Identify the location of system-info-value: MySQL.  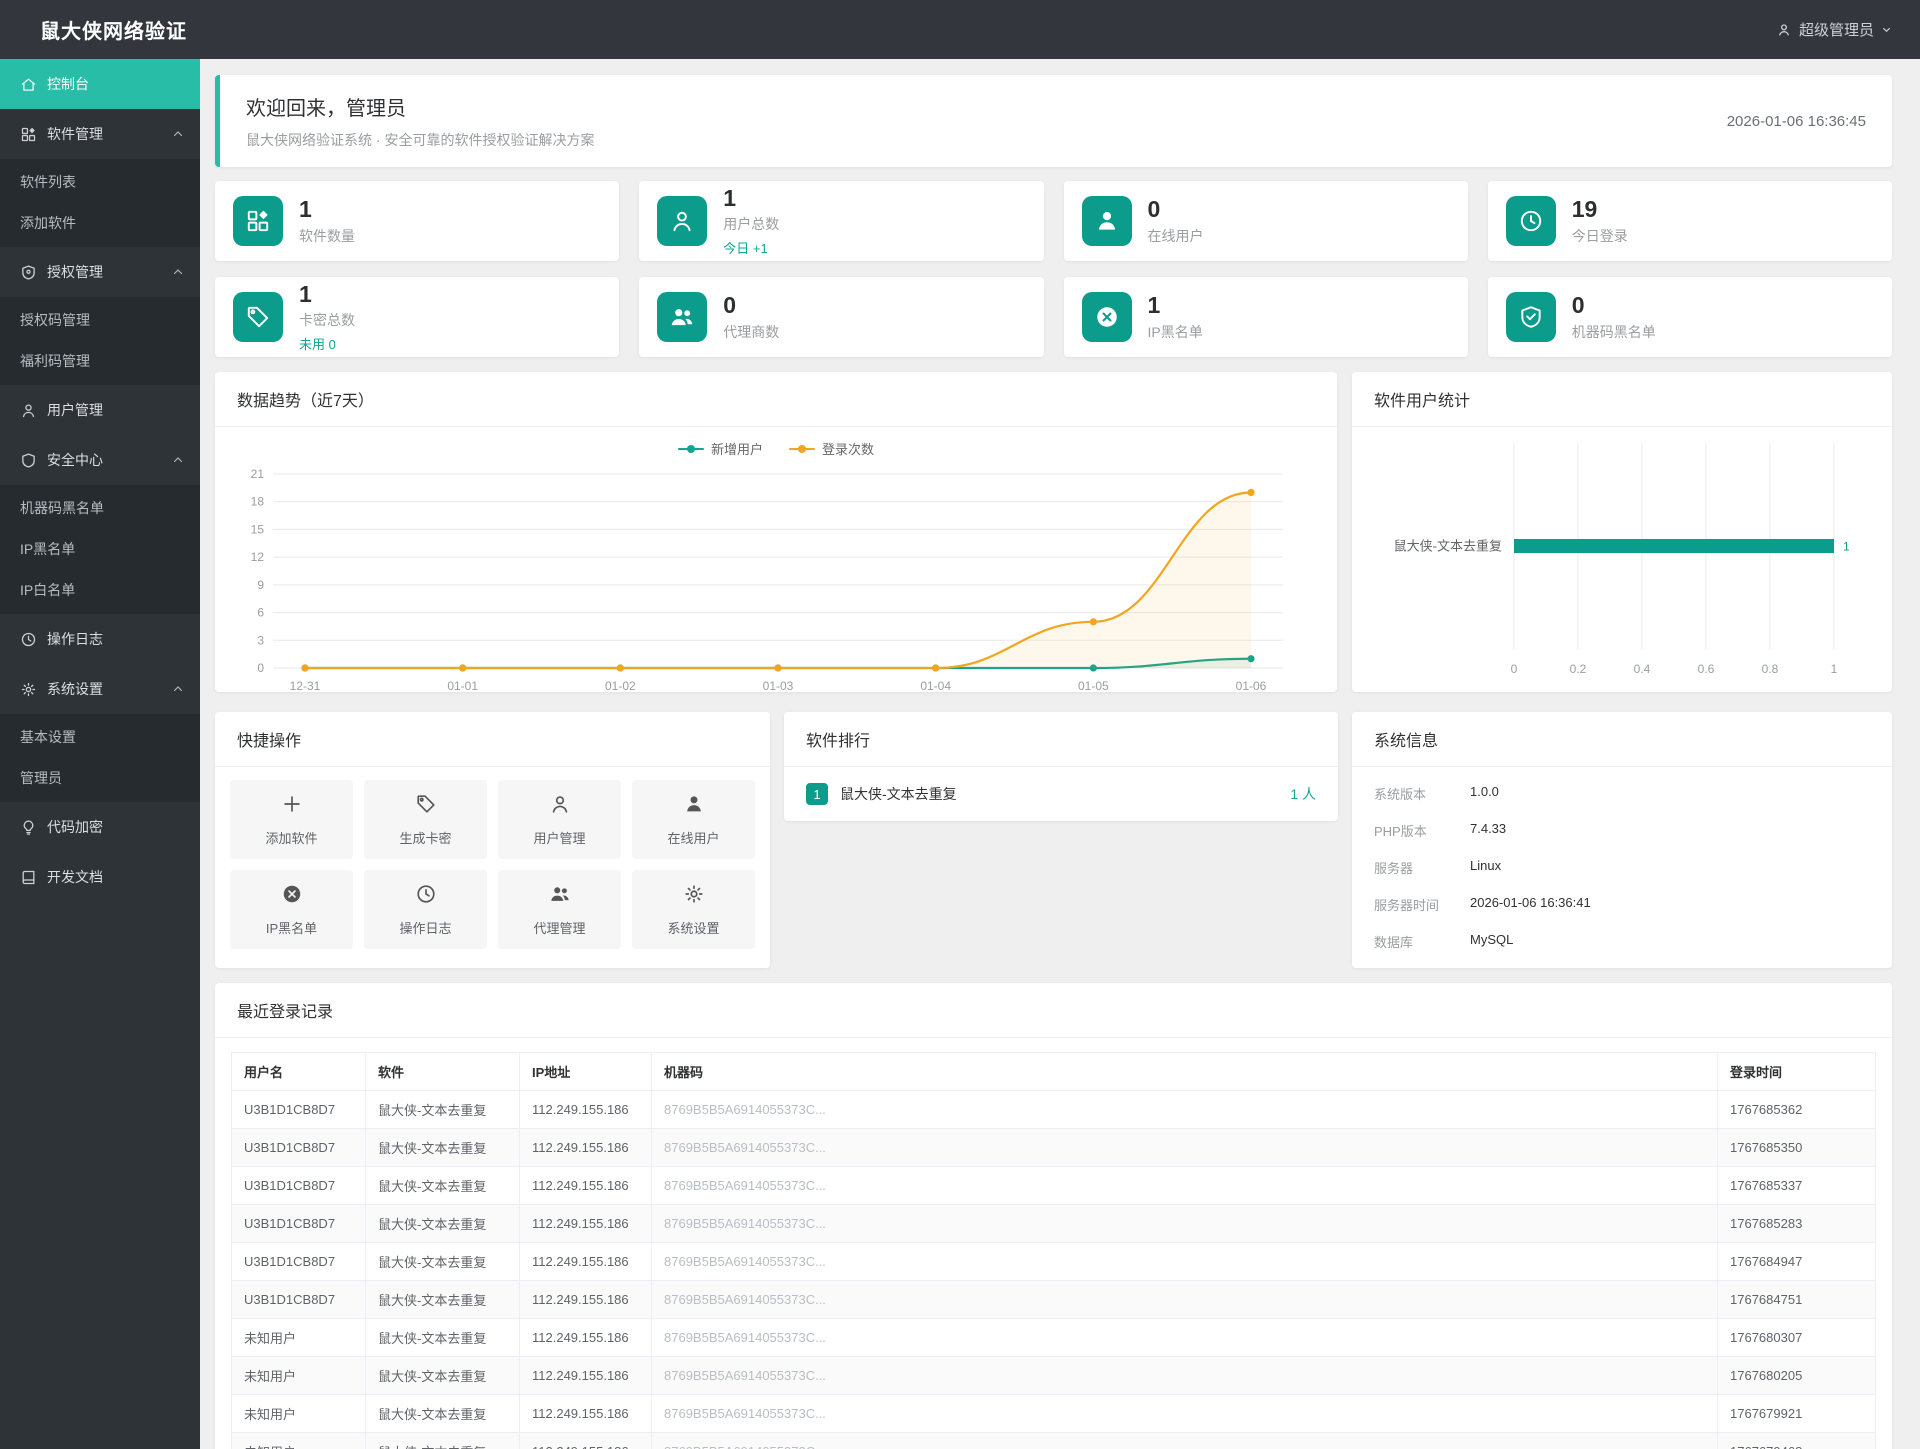
(1492, 939).